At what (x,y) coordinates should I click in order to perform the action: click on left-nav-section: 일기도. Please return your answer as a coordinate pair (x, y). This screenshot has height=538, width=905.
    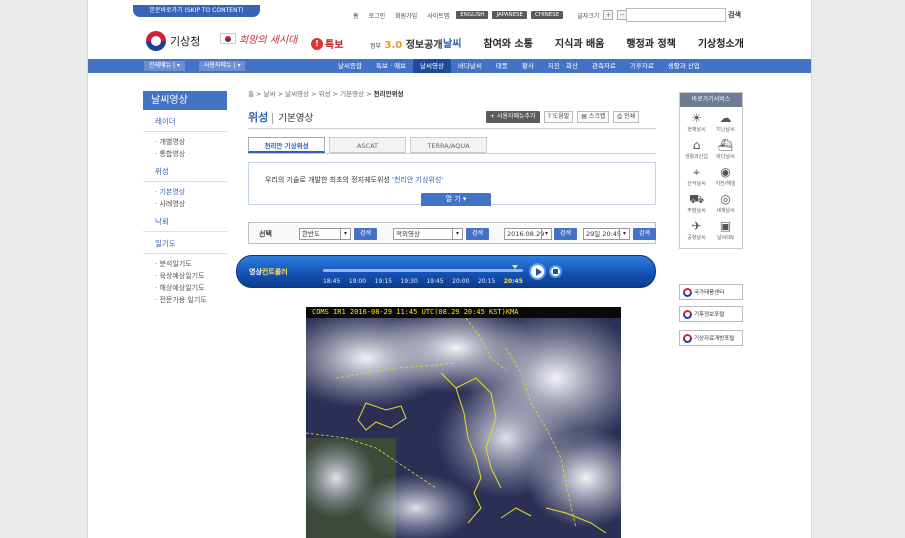
    Looking at the image, I should click on (185, 243).